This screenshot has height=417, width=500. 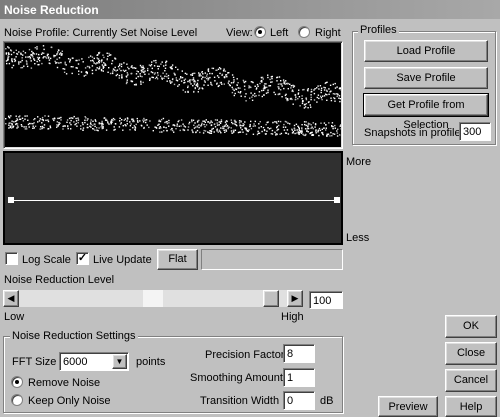 What do you see at coordinates (17, 400) in the screenshot?
I see `keep-only-noise-radio` at bounding box center [17, 400].